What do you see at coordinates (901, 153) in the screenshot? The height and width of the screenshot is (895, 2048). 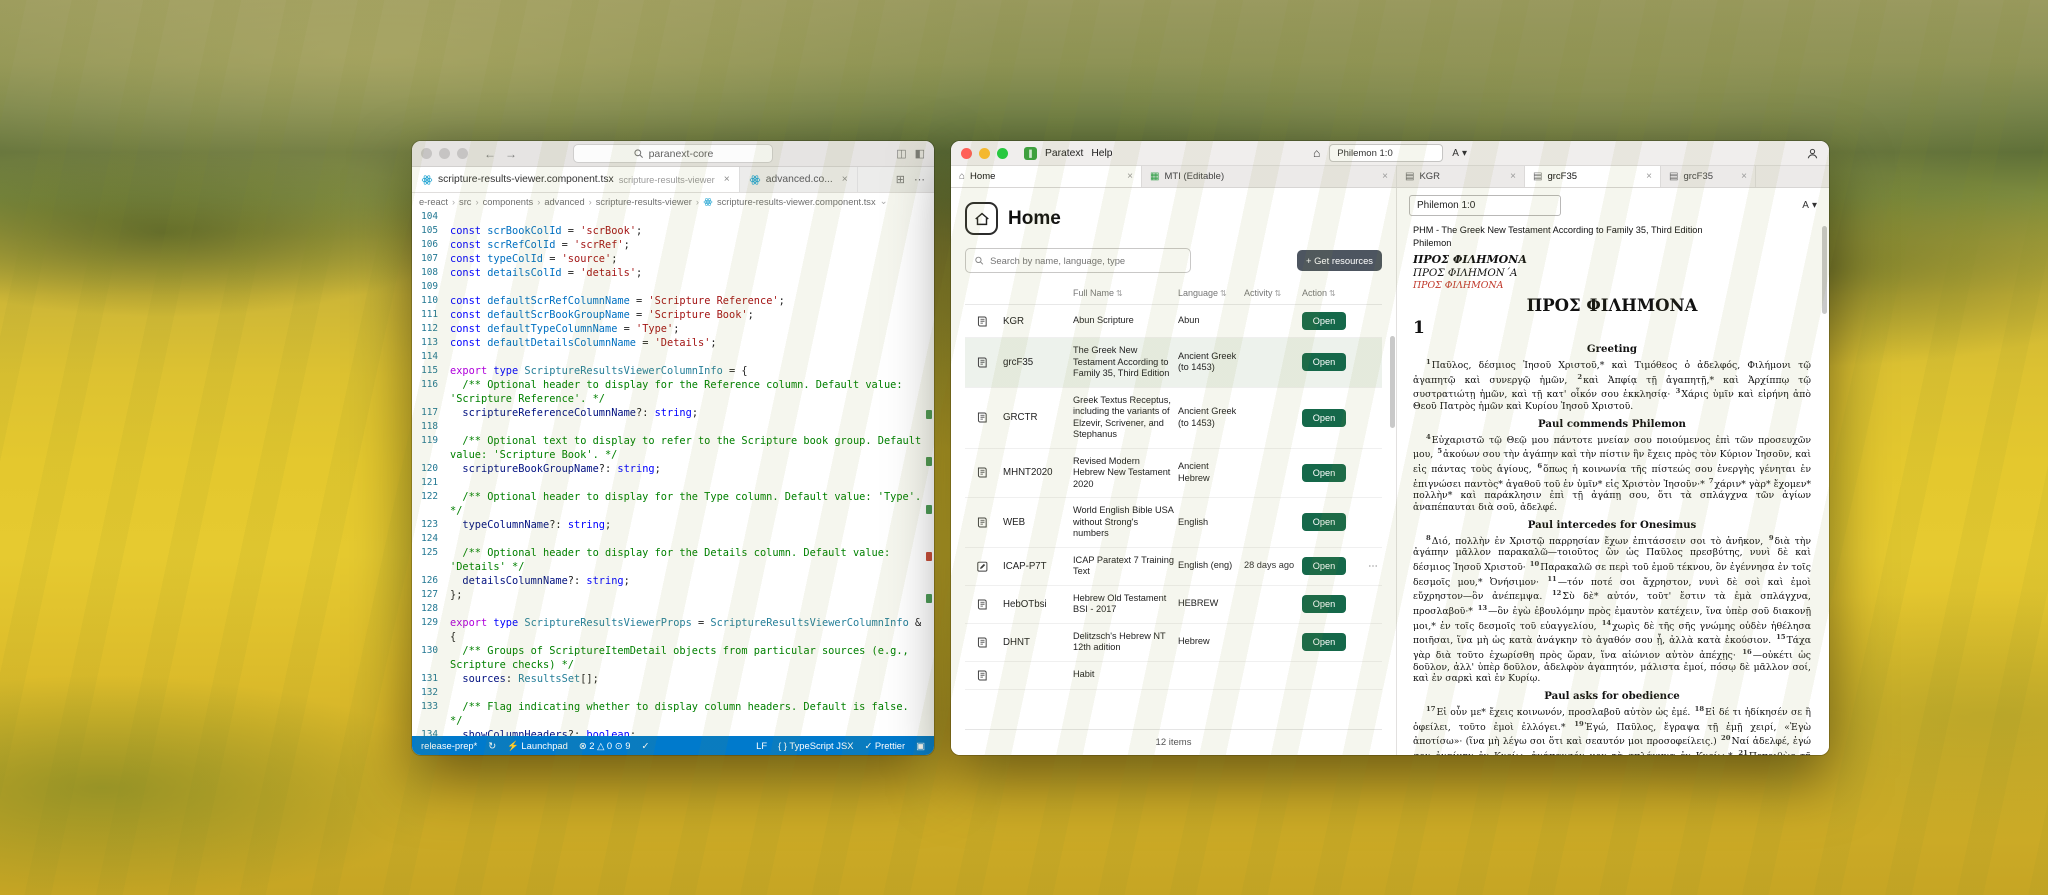 I see `toggle-panel-icon: ◫` at bounding box center [901, 153].